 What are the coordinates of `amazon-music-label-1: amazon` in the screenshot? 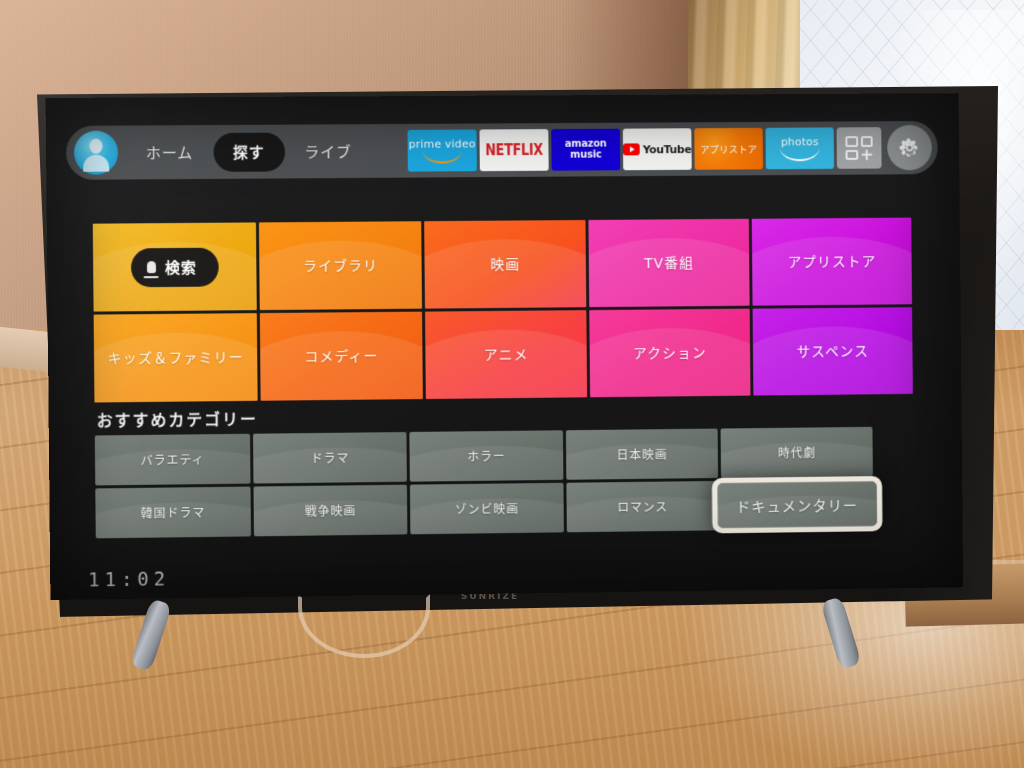 It's located at (585, 144).